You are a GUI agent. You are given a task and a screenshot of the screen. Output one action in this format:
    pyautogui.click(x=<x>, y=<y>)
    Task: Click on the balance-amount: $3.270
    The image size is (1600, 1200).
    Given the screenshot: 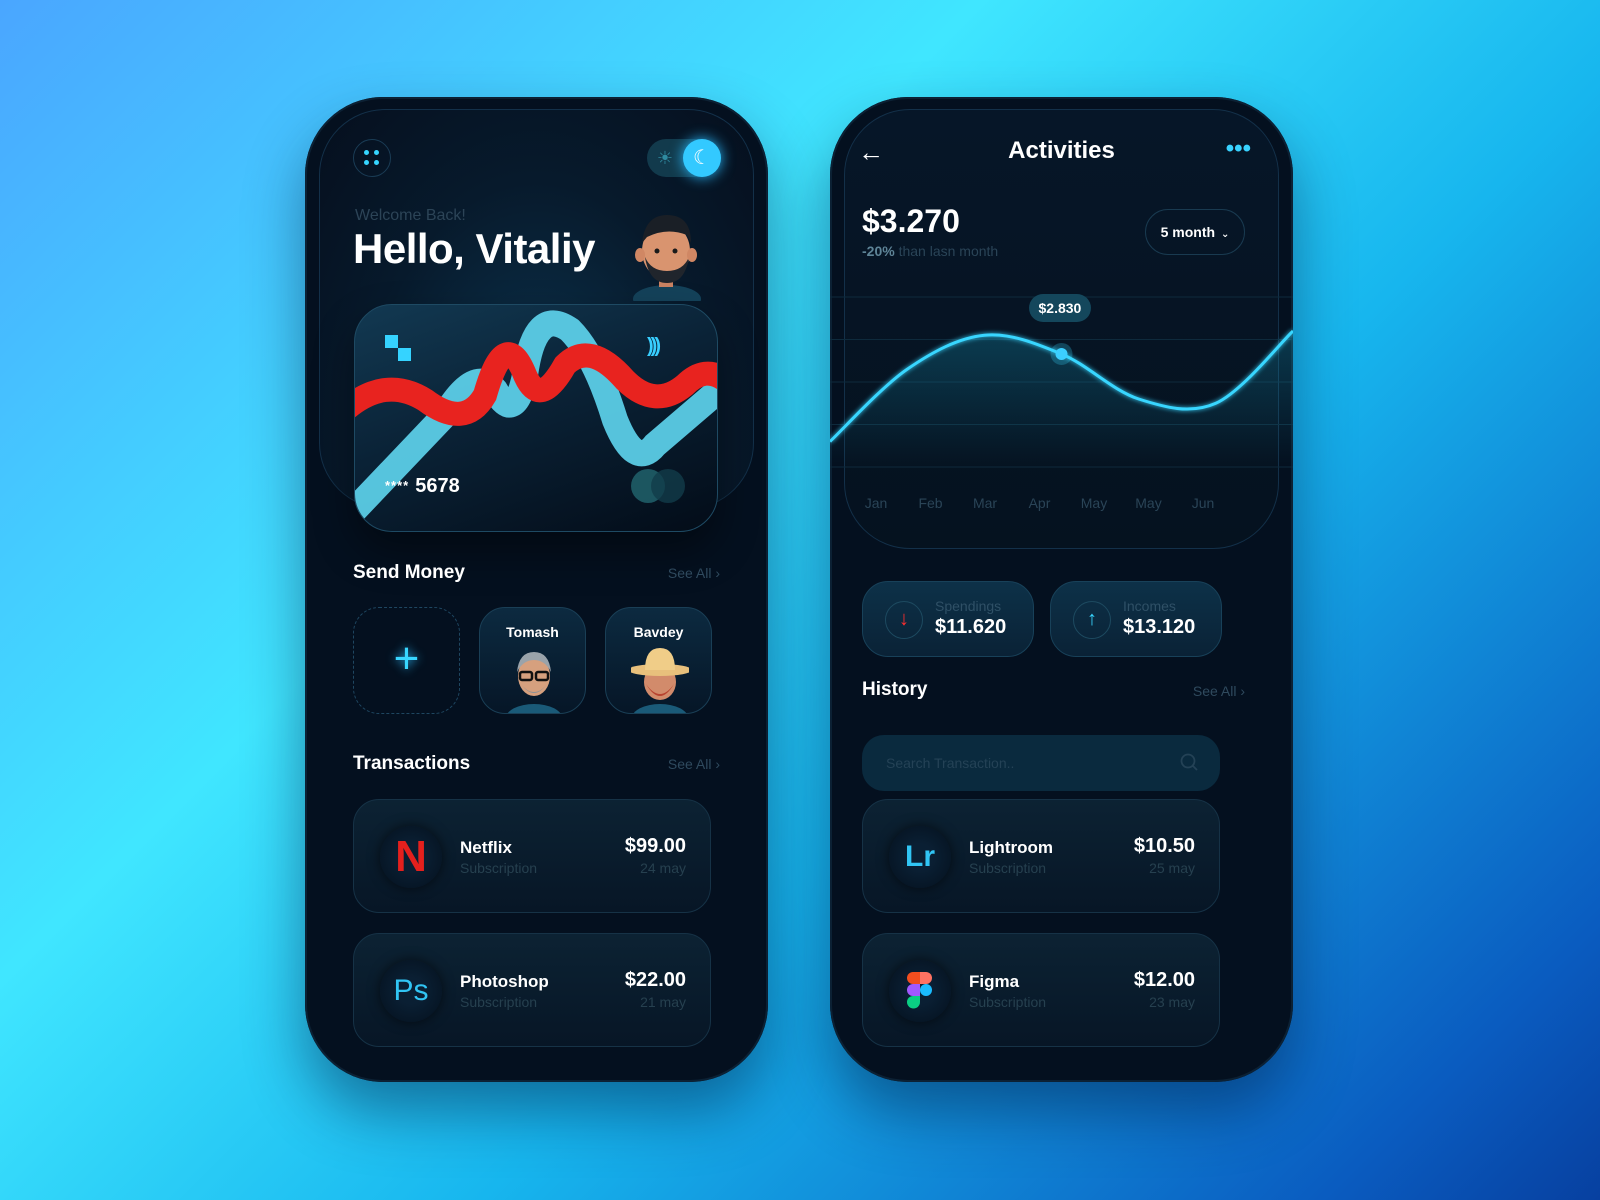 What is the action you would take?
    pyautogui.click(x=911, y=221)
    